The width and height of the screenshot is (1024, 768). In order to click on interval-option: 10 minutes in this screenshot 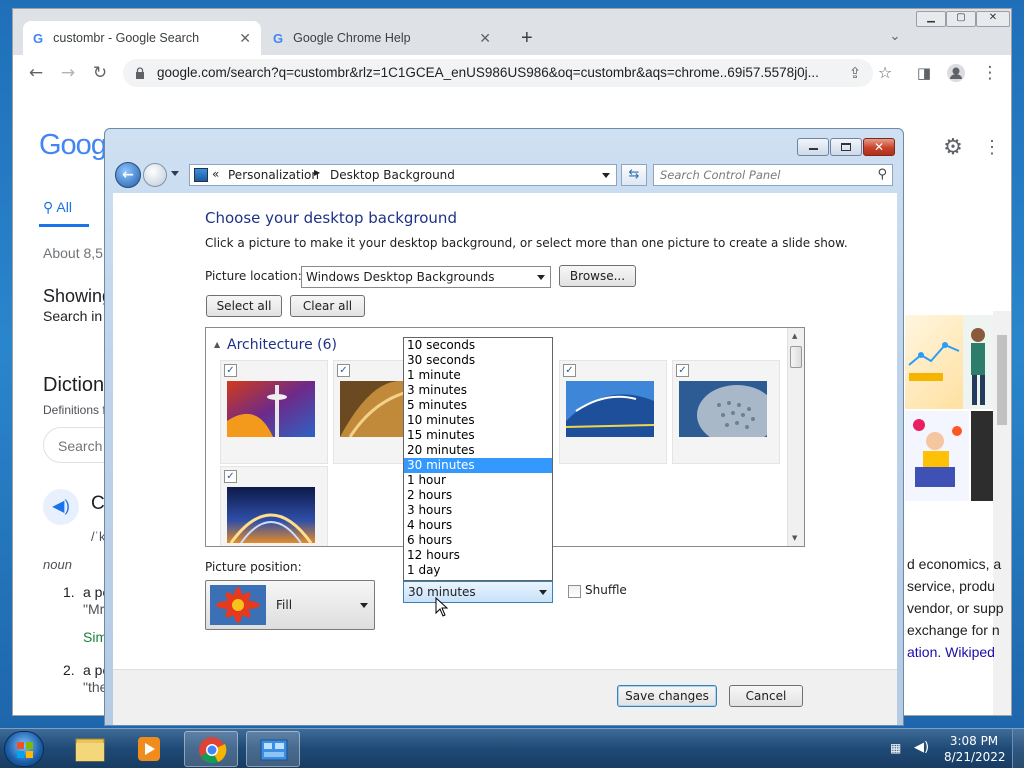, I will do `click(478, 420)`.